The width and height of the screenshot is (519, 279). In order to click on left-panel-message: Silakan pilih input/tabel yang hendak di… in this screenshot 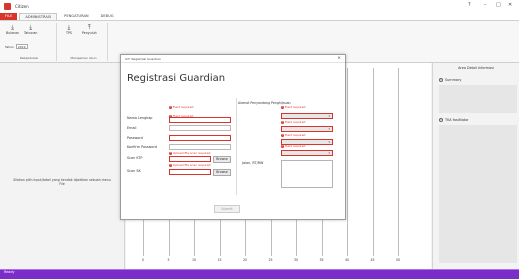, I will do `click(62, 182)`.